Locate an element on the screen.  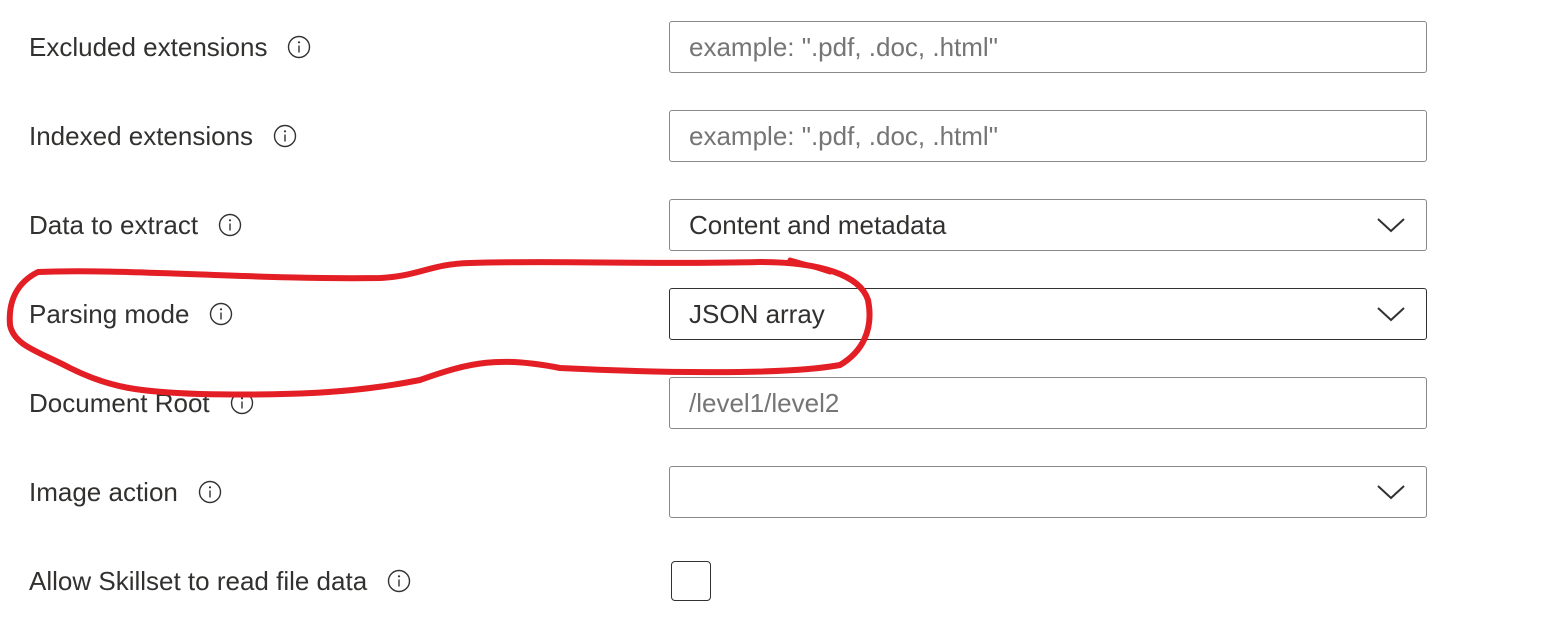
document-root-row: Document Root /level1/level2 is located at coordinates (780, 403).